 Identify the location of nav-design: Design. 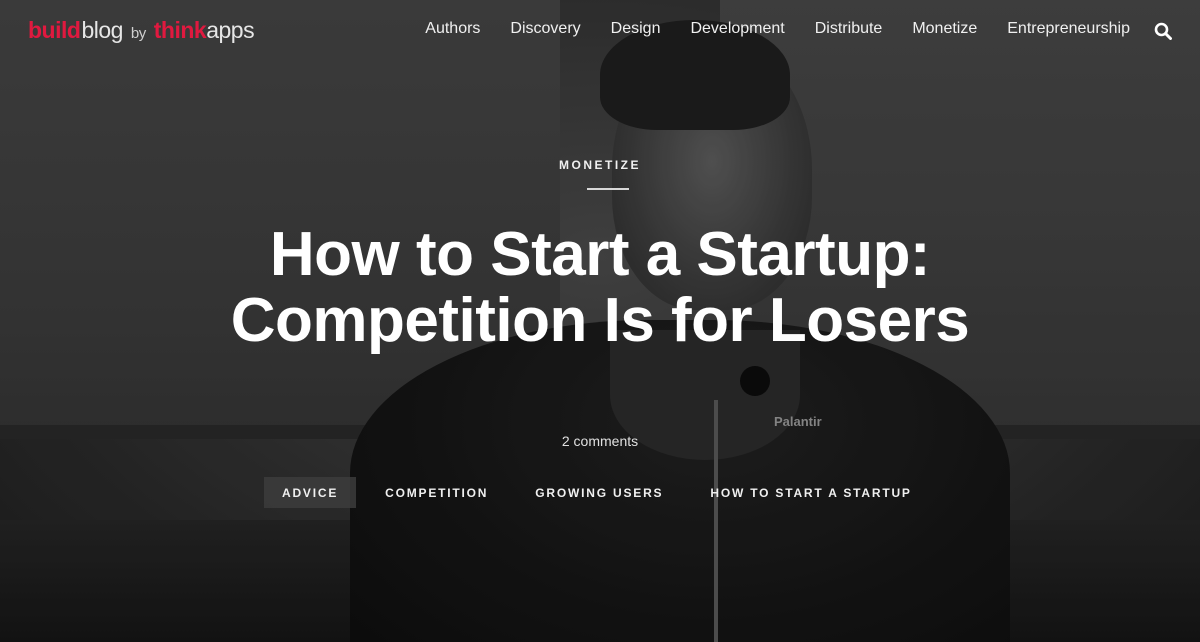
(636, 29).